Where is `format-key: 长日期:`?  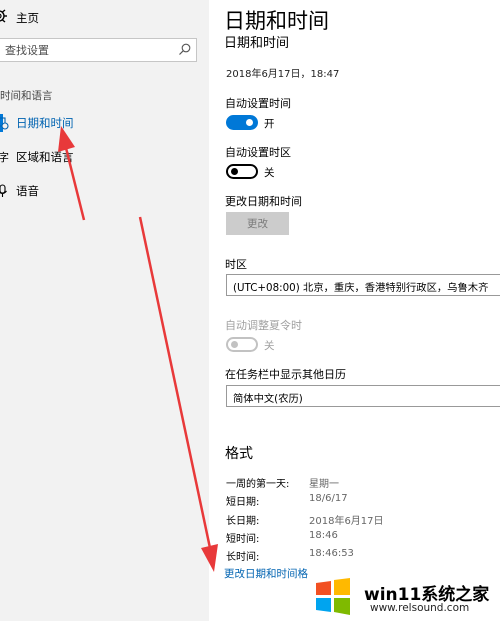
format-key: 长日期: is located at coordinates (243, 521).